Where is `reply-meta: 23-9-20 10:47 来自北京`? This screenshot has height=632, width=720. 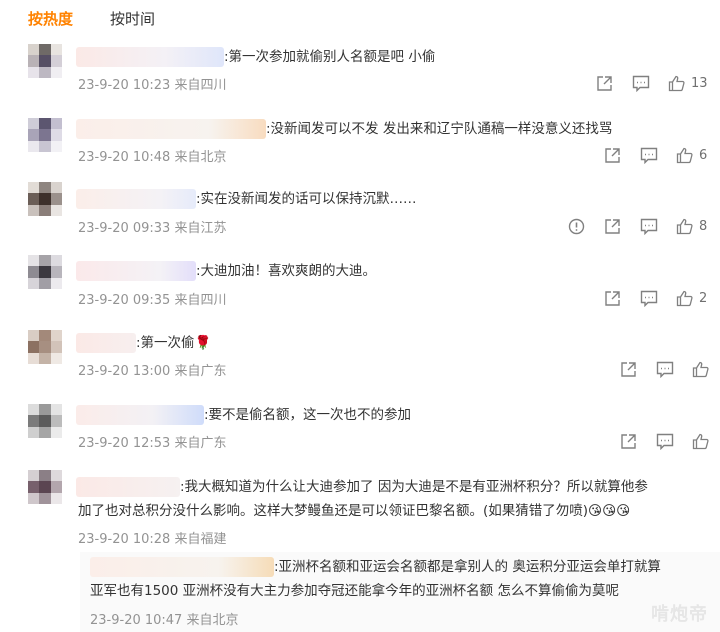
reply-meta: 23-9-20 10:47 来自北京 is located at coordinates (164, 620).